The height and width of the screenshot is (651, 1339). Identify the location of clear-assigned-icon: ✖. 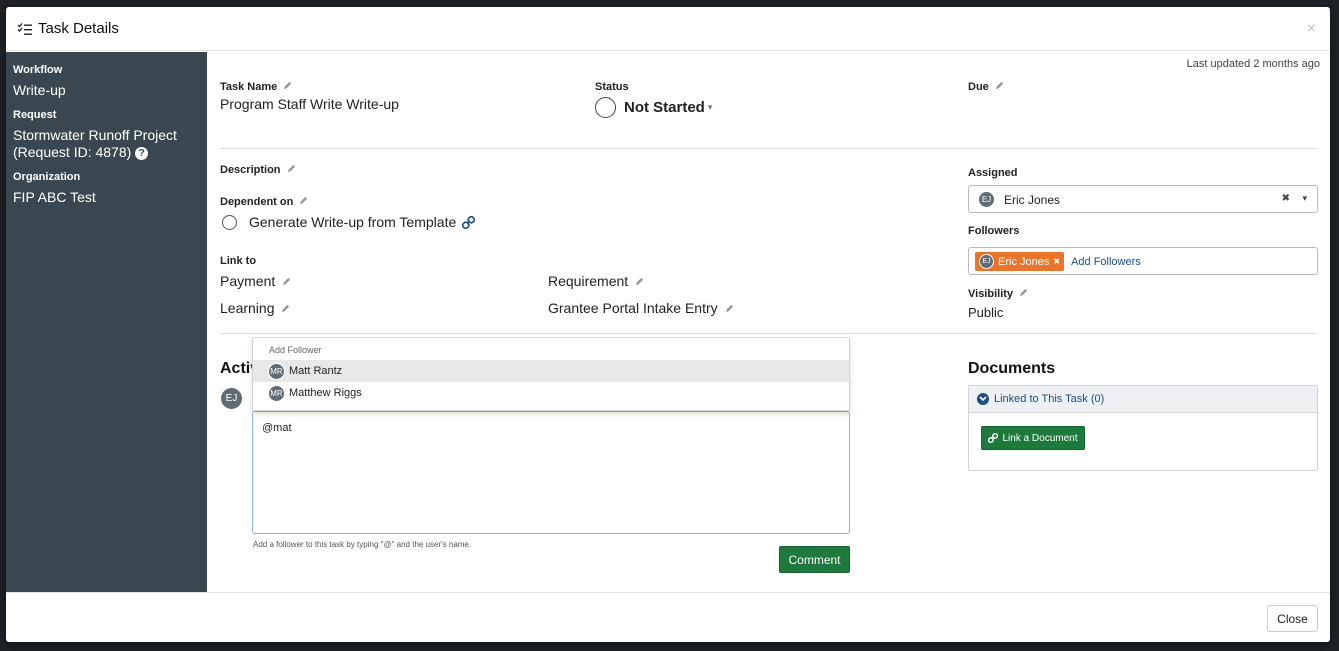
(1286, 198).